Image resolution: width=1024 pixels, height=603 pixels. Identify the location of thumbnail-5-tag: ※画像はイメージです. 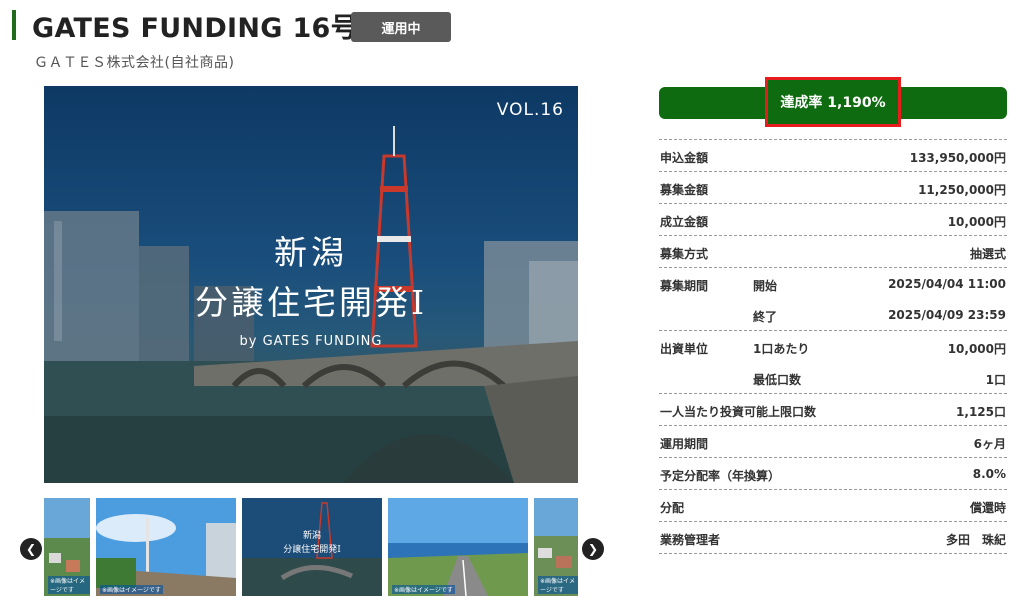
(558, 585).